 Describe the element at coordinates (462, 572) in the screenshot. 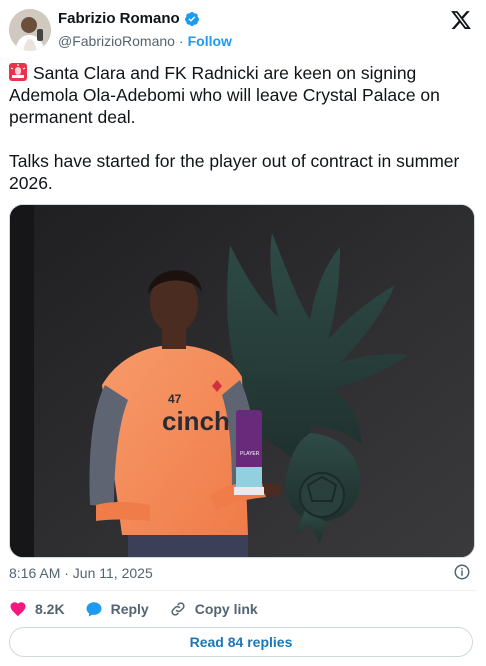

I see `info-icon` at that location.